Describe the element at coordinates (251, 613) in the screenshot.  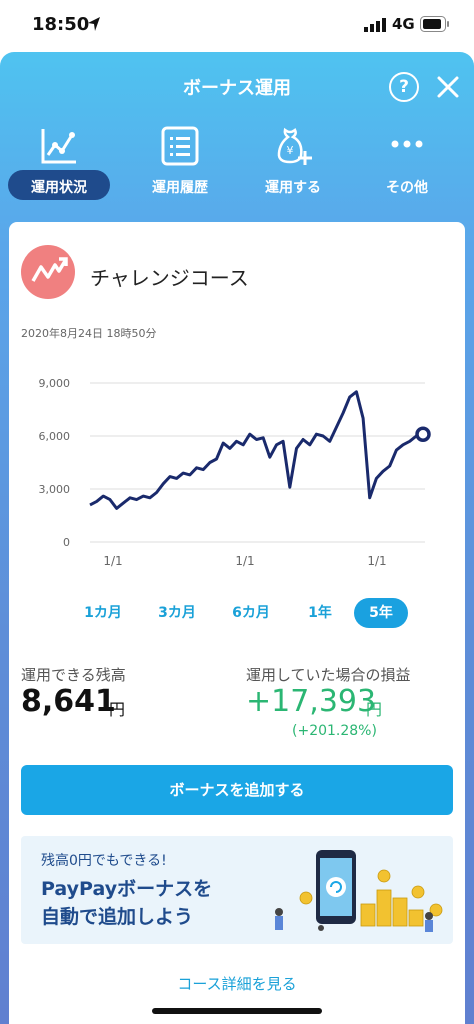
I see `period-6-months: 6カ月` at that location.